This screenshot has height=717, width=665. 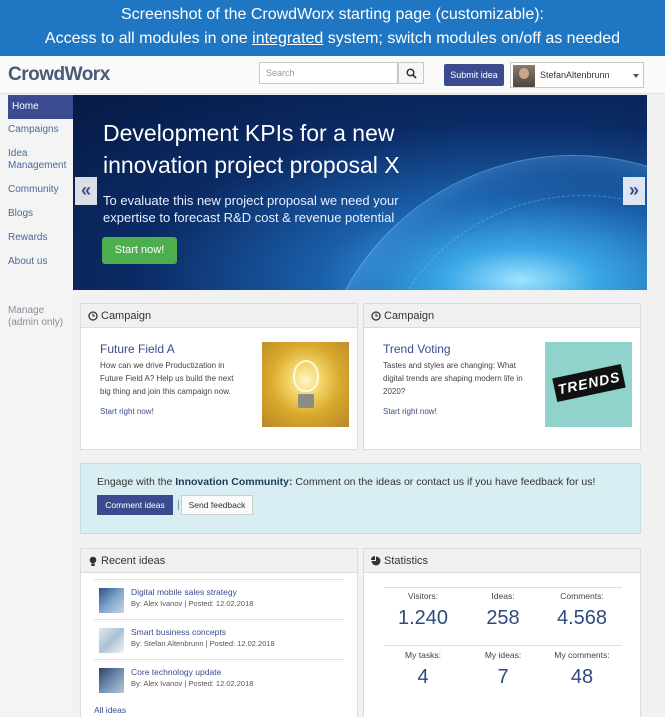 I want to click on caption-line-2-underlined: integrated, so click(x=288, y=38).